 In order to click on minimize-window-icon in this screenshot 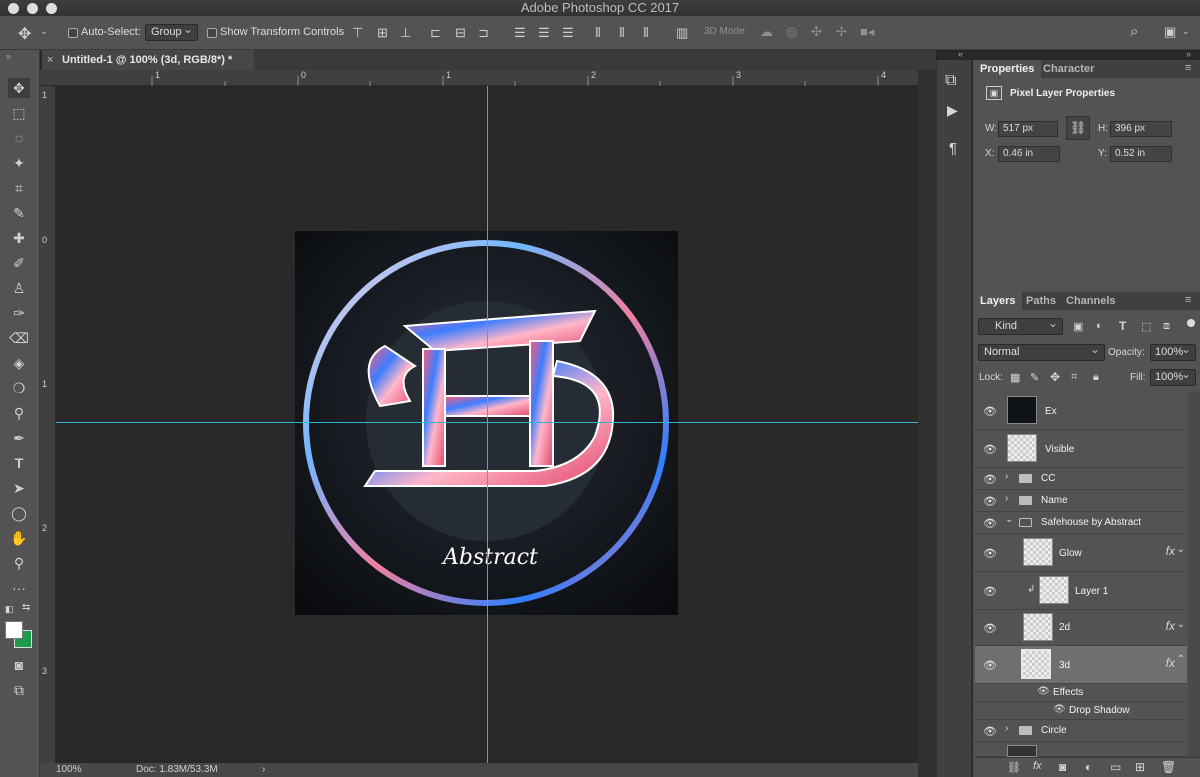, I will do `click(32, 8)`.